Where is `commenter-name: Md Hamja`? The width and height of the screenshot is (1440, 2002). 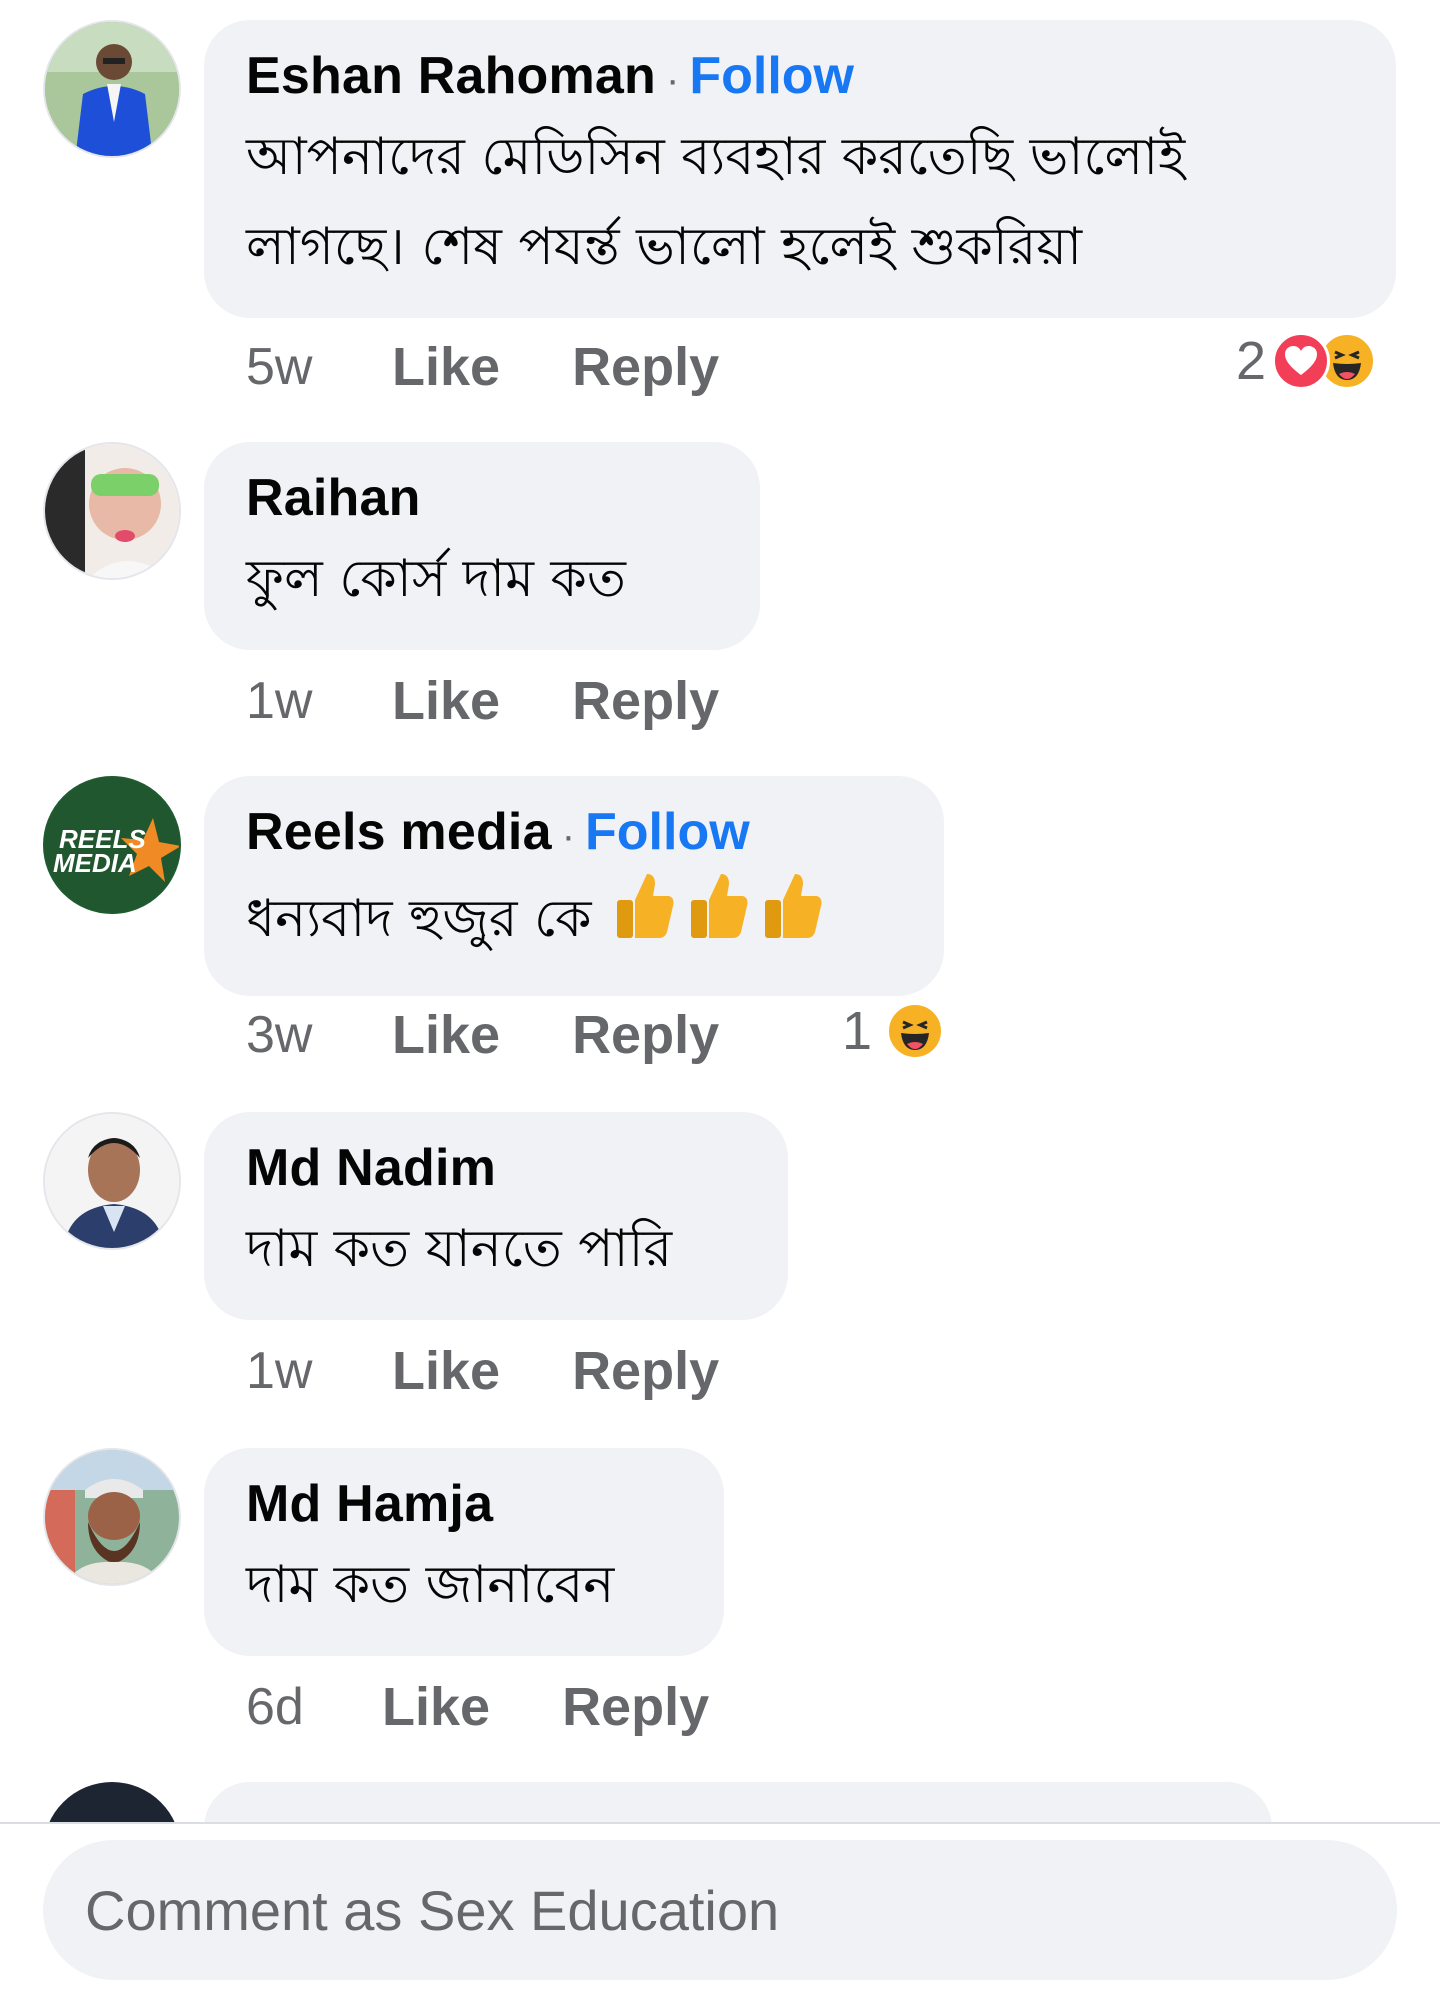
commenter-name: Md Hamja is located at coordinates (369, 1504).